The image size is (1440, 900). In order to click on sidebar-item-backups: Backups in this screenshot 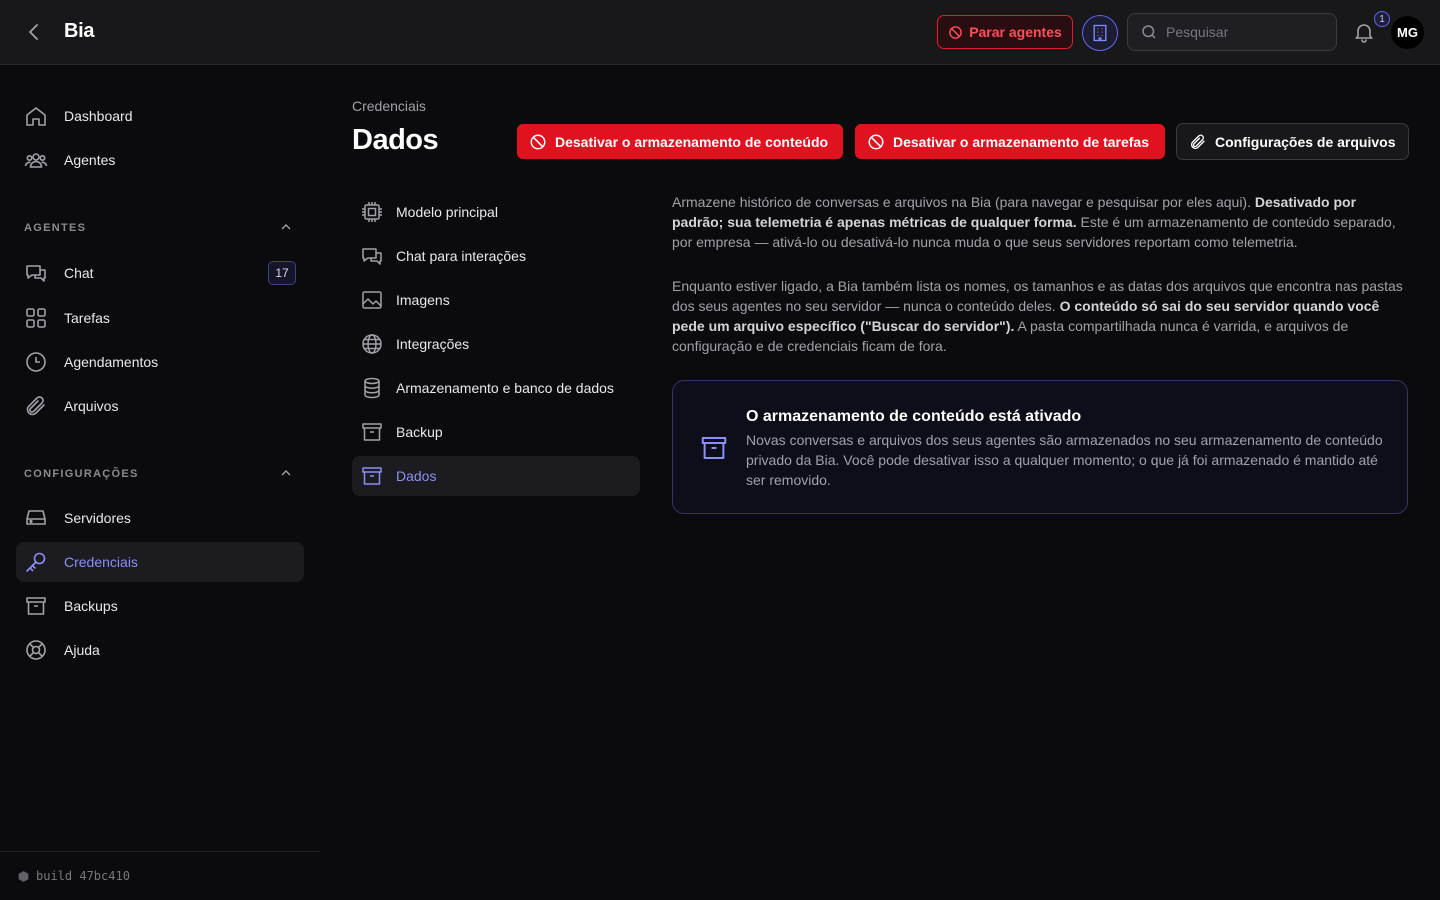, I will do `click(160, 606)`.